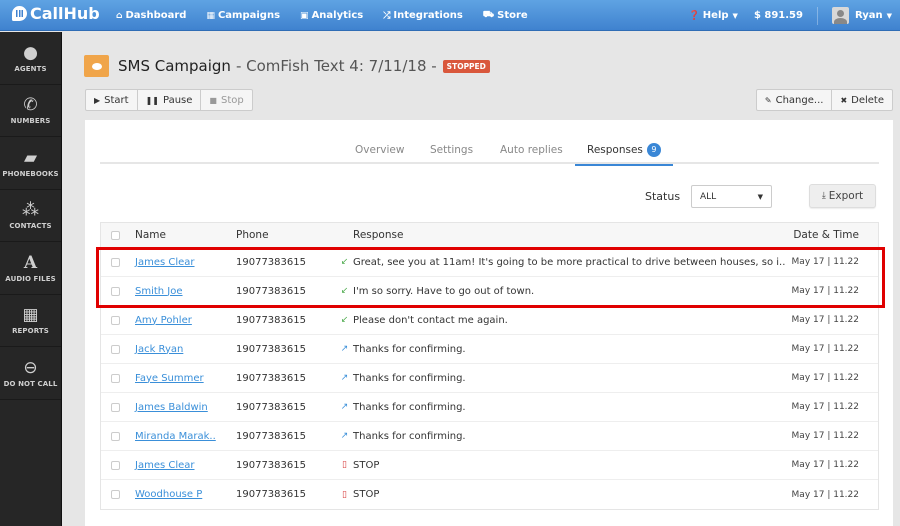 The height and width of the screenshot is (526, 900). What do you see at coordinates (778, 15) in the screenshot?
I see `account-balance: $ 891.59` at bounding box center [778, 15].